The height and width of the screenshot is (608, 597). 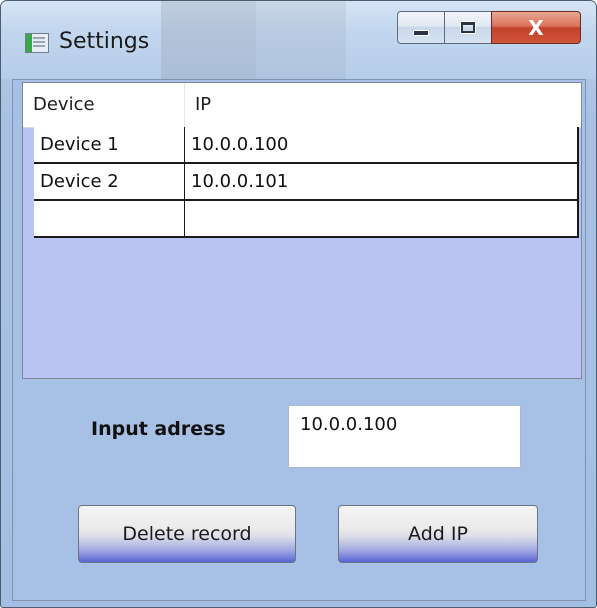 I want to click on device-cell: Device 1, so click(x=109, y=145).